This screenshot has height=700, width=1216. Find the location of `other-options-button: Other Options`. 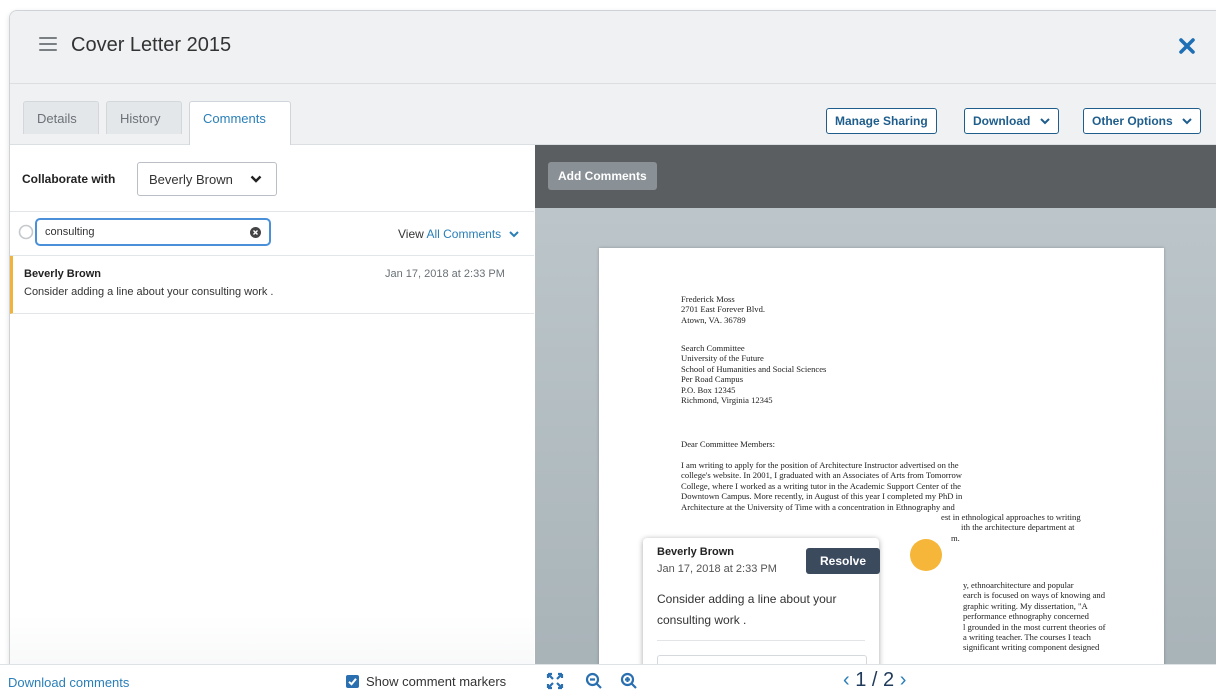

other-options-button: Other Options is located at coordinates (1142, 121).